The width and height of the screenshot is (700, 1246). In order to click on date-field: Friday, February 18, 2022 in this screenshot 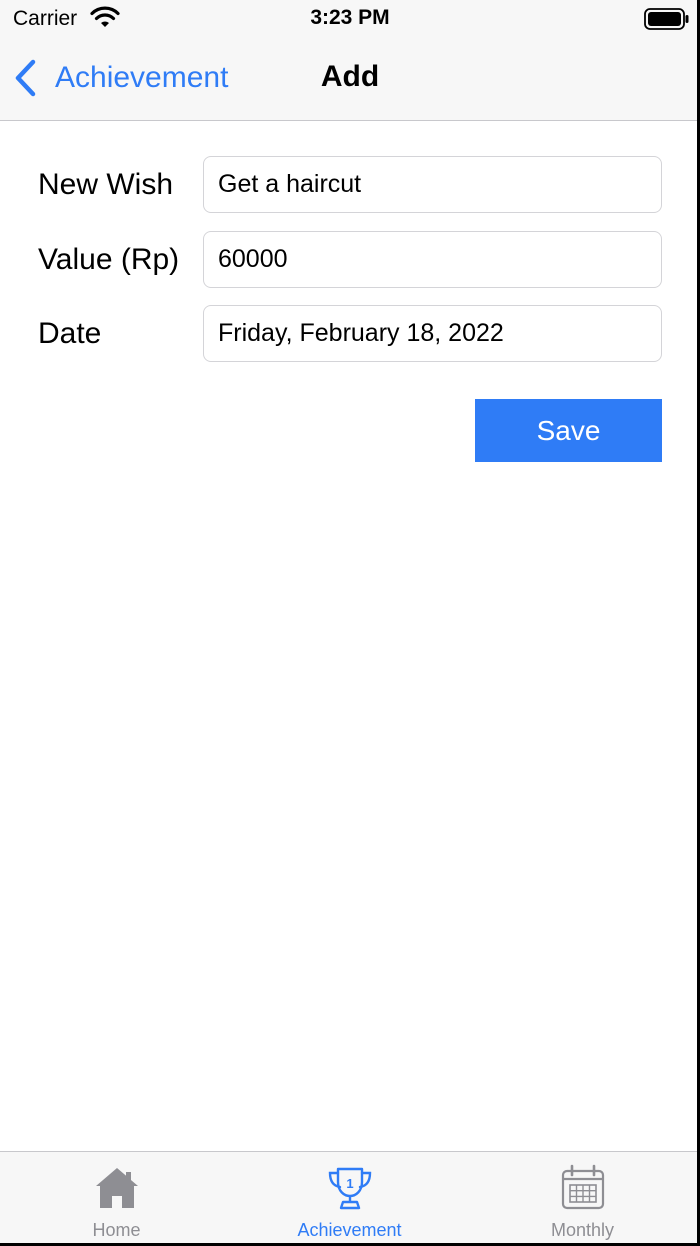, I will do `click(432, 333)`.